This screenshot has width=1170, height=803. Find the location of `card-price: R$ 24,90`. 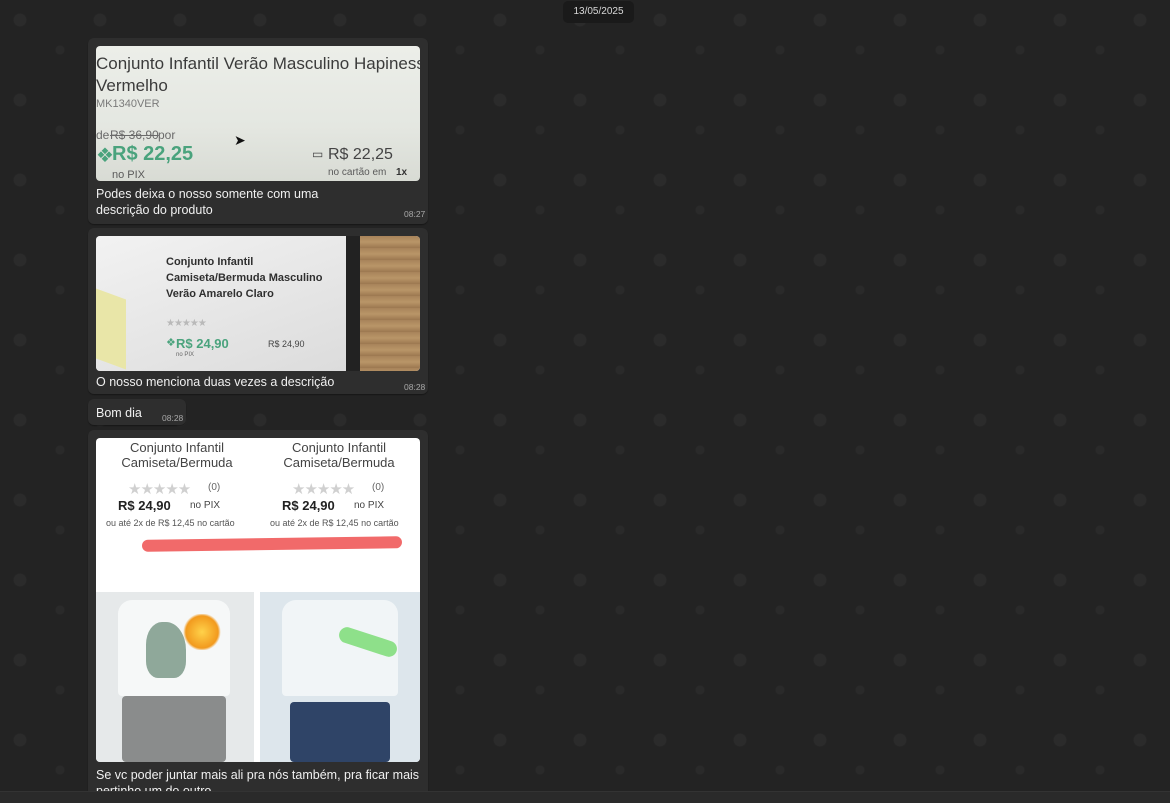

card-price: R$ 24,90 is located at coordinates (286, 344).